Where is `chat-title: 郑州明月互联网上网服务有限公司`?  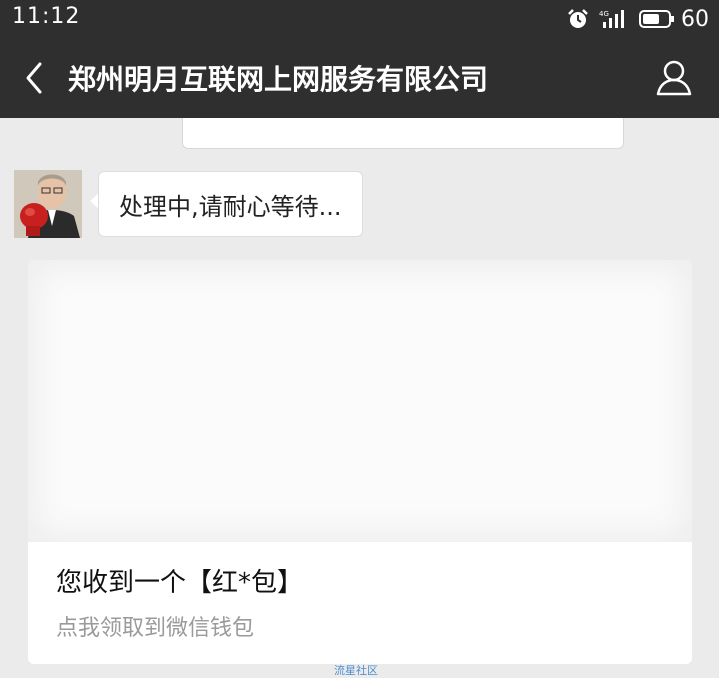
chat-title: 郑州明月互联网上网服务有限公司 is located at coordinates (278, 79).